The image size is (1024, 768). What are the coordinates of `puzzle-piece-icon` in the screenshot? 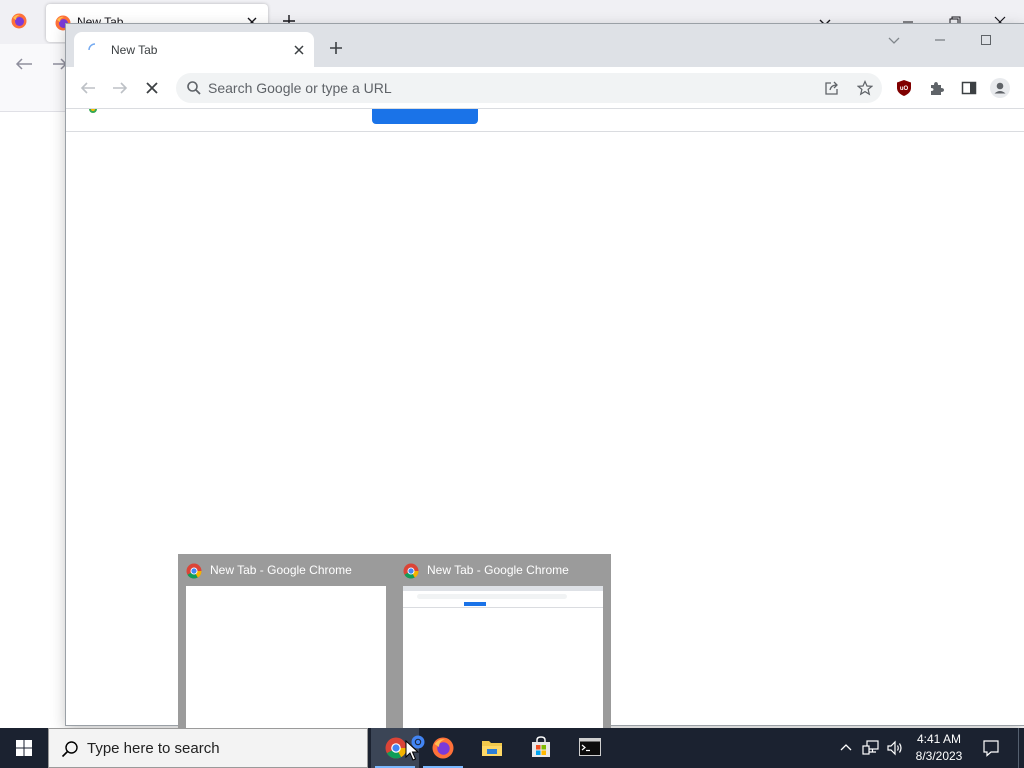 It's located at (937, 88).